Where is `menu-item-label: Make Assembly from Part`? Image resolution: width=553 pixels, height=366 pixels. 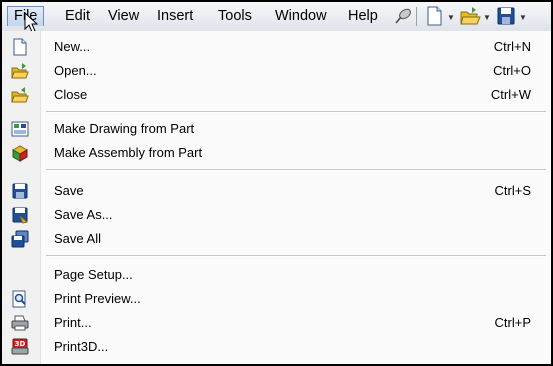 menu-item-label: Make Assembly from Part is located at coordinates (128, 152).